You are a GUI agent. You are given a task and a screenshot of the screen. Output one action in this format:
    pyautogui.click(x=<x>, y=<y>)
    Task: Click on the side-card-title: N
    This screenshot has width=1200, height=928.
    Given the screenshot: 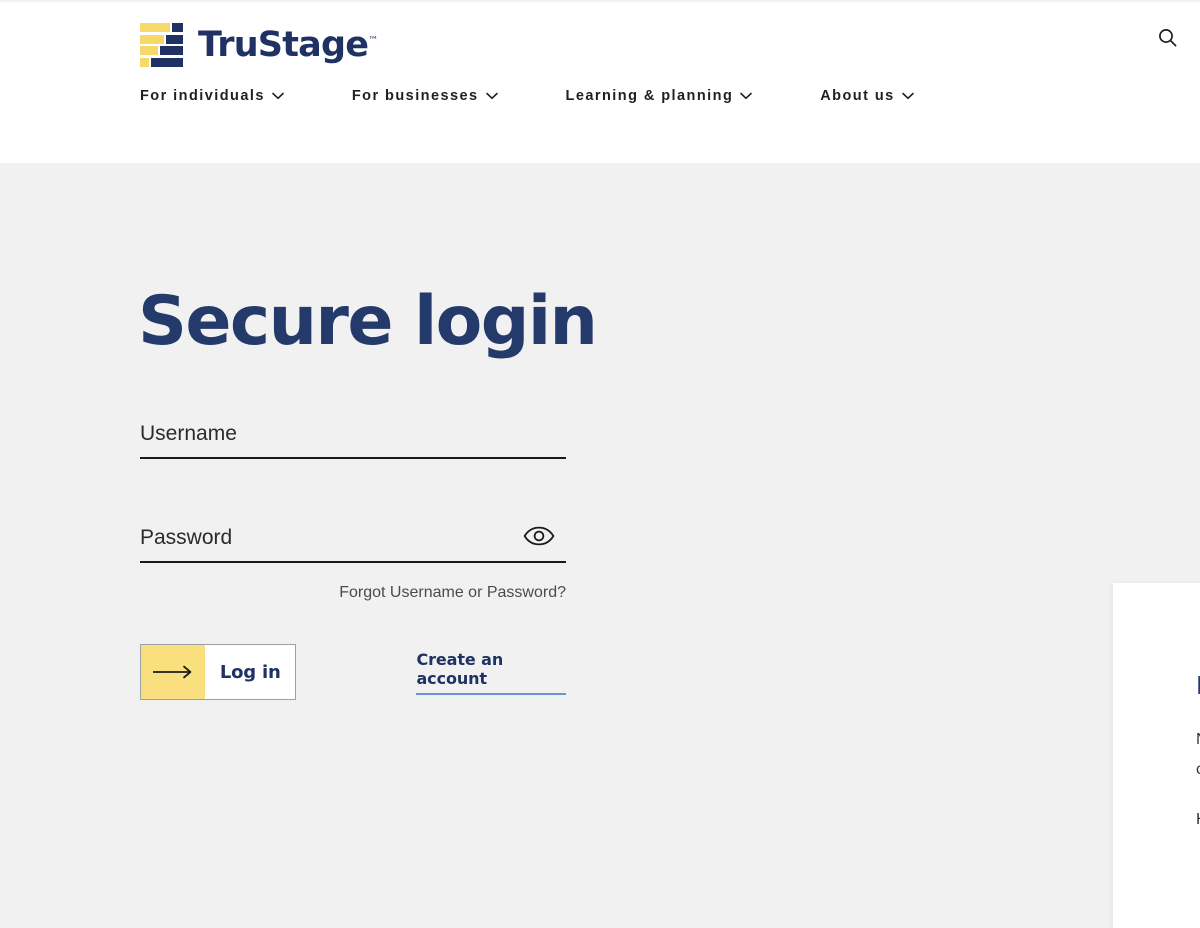 What is the action you would take?
    pyautogui.click(x=1198, y=685)
    